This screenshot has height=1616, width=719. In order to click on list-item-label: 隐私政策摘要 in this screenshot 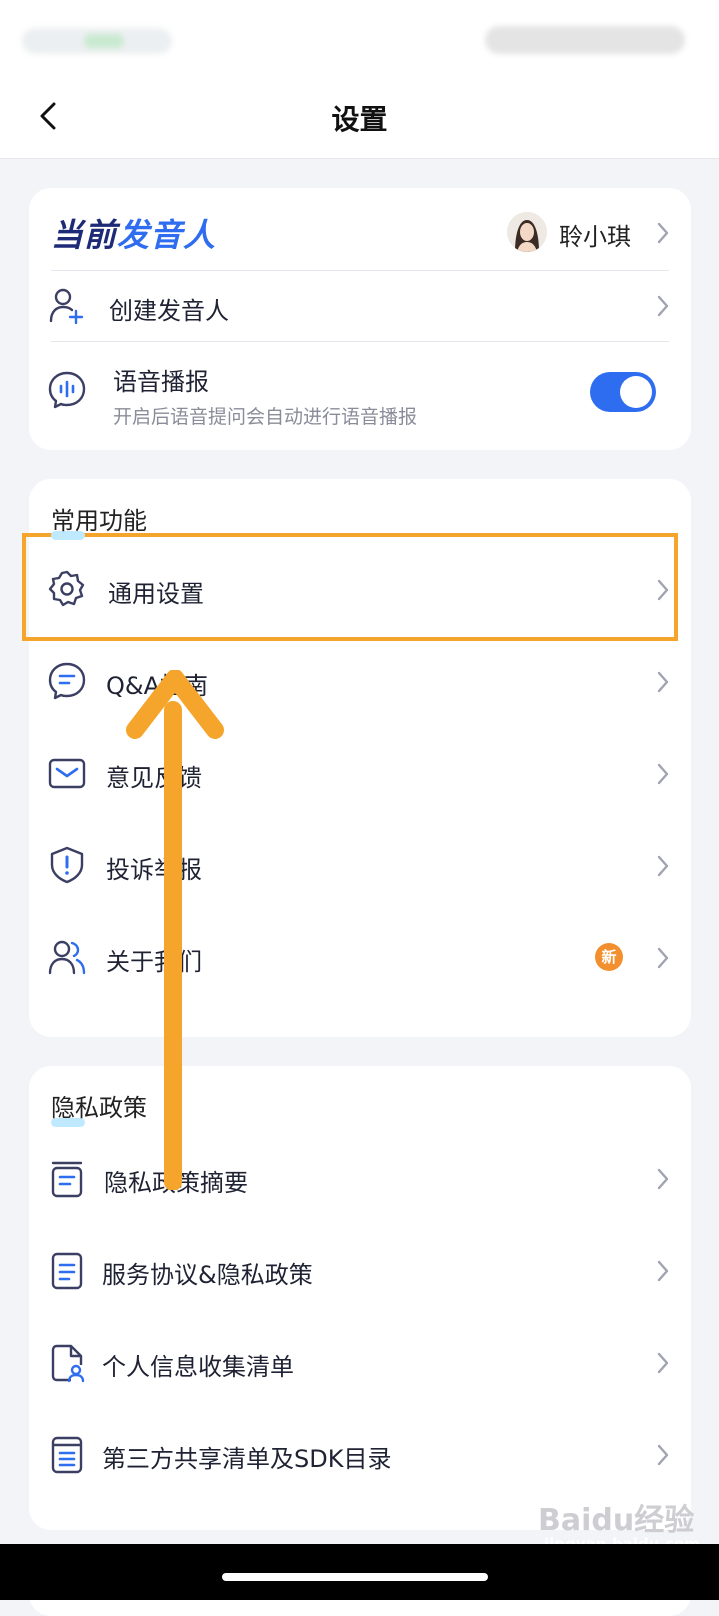, I will do `click(176, 1183)`.